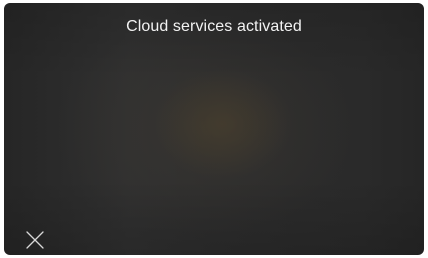 The image size is (428, 258). What do you see at coordinates (214, 26) in the screenshot?
I see `notification-message: Cloud services activated` at bounding box center [214, 26].